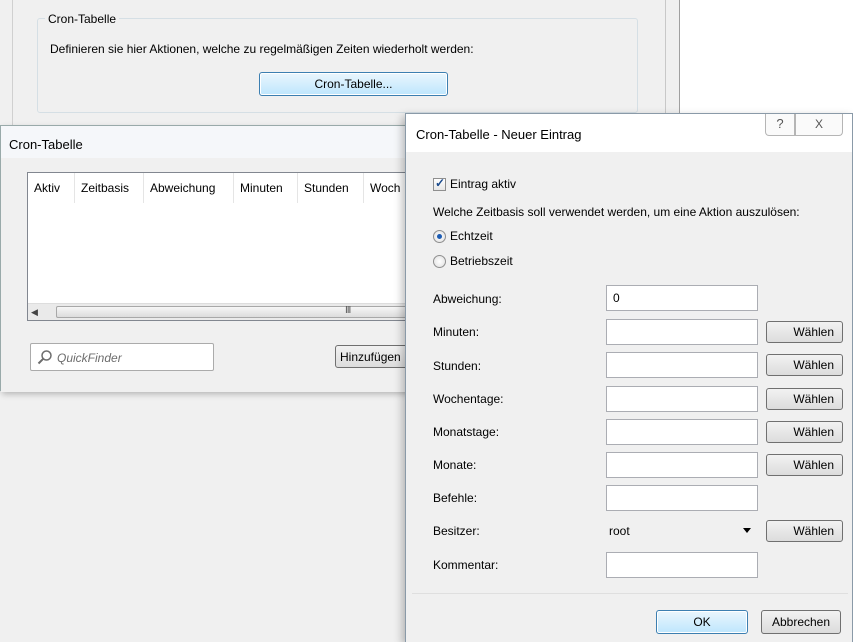 This screenshot has height=642, width=853. I want to click on add-entry-button: Hinzufügen, so click(375, 356).